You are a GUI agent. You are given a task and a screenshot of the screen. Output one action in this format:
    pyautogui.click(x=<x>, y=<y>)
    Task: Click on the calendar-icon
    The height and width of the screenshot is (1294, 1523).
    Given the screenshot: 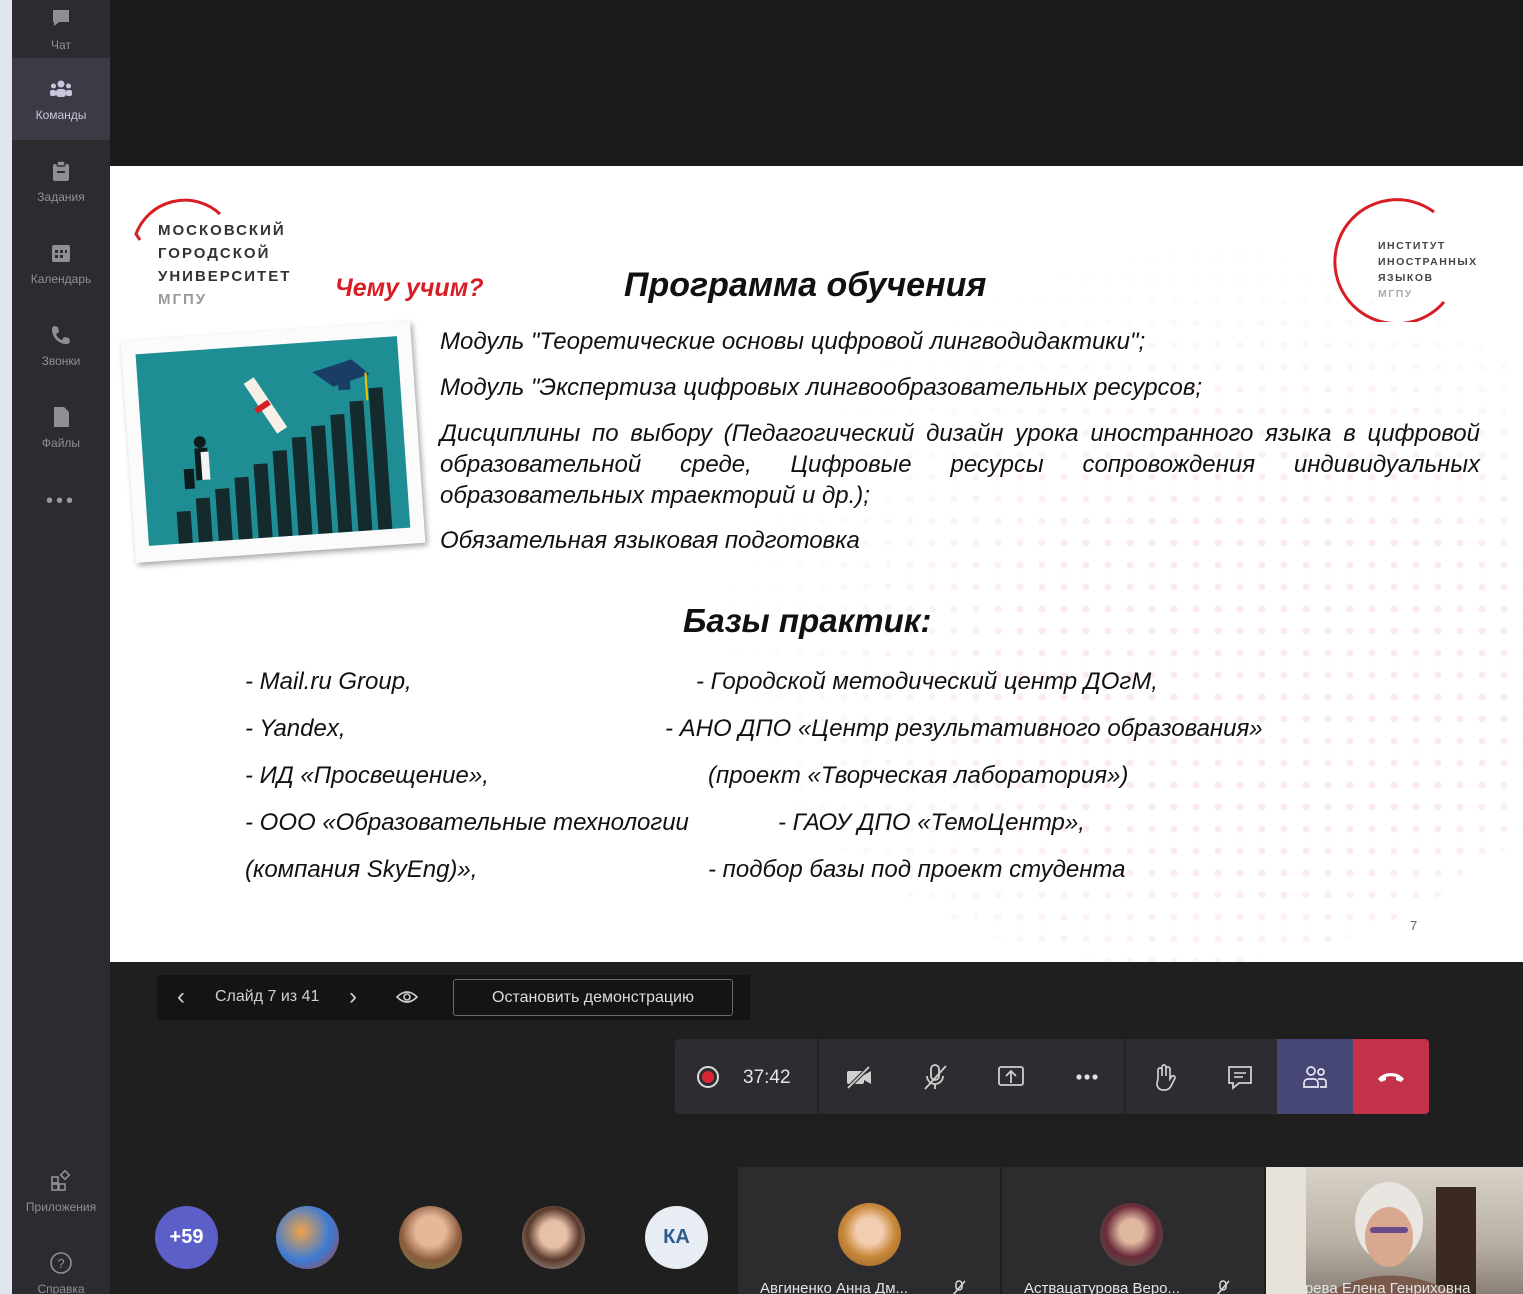 What is the action you would take?
    pyautogui.click(x=61, y=253)
    